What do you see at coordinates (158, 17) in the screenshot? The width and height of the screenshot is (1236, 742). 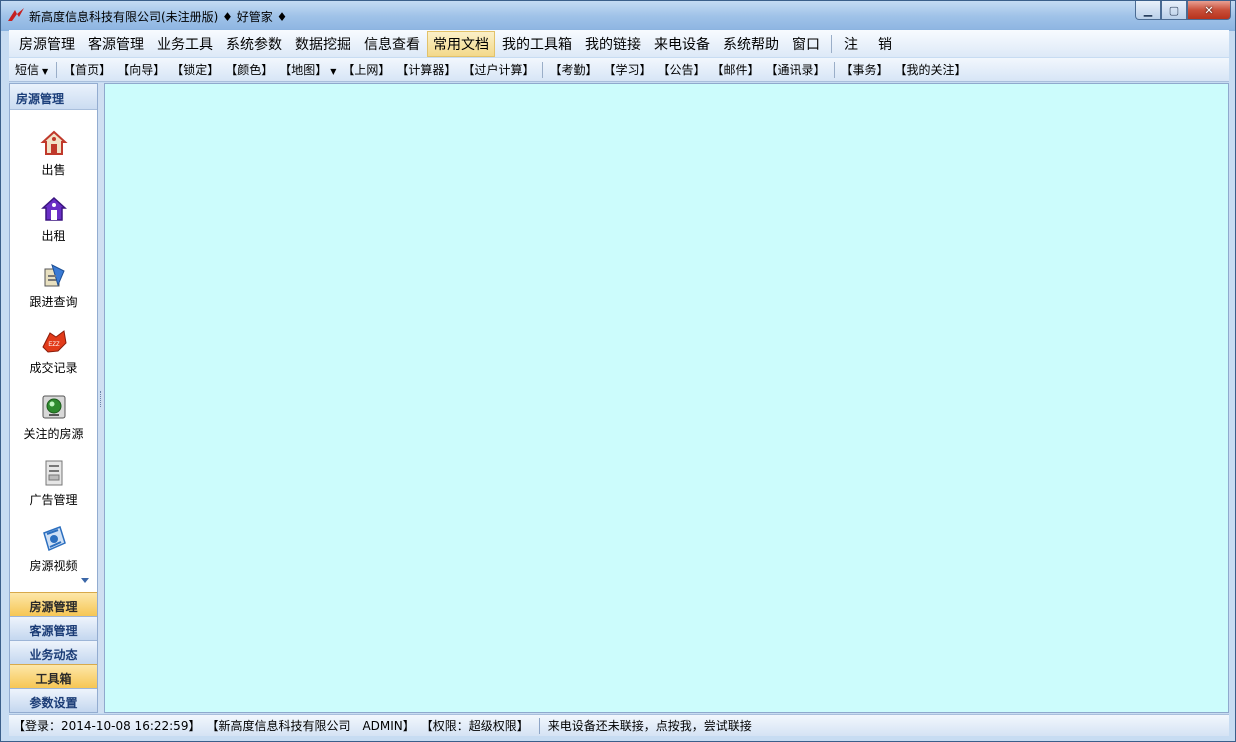 I see `window-title: 新高度信息科技有限公司(未注册版) ♦ 好管家 ♦` at bounding box center [158, 17].